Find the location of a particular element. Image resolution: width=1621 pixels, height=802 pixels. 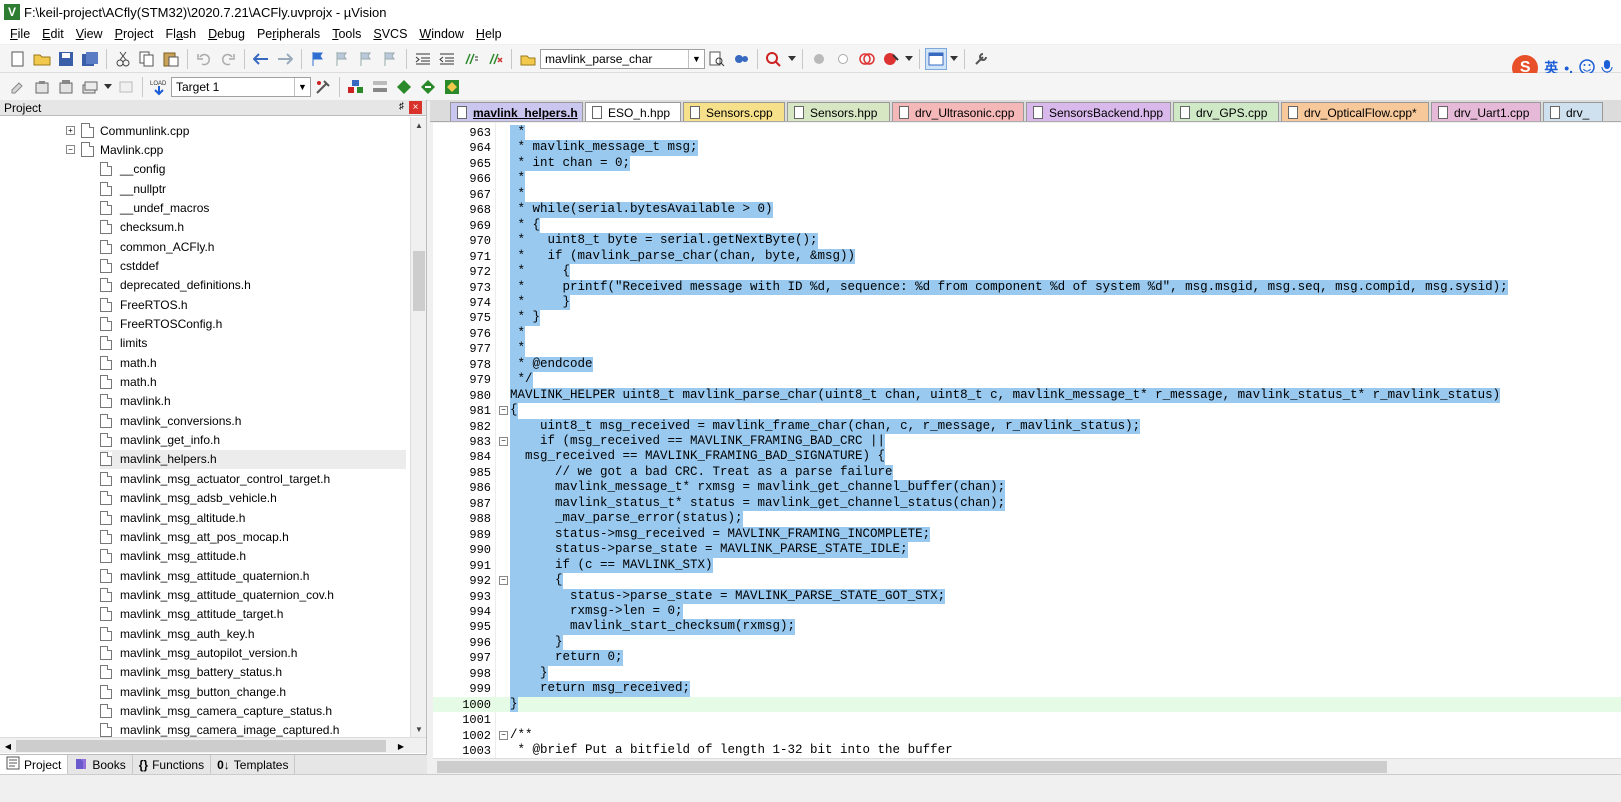

menu-item: Project is located at coordinates (134, 34).